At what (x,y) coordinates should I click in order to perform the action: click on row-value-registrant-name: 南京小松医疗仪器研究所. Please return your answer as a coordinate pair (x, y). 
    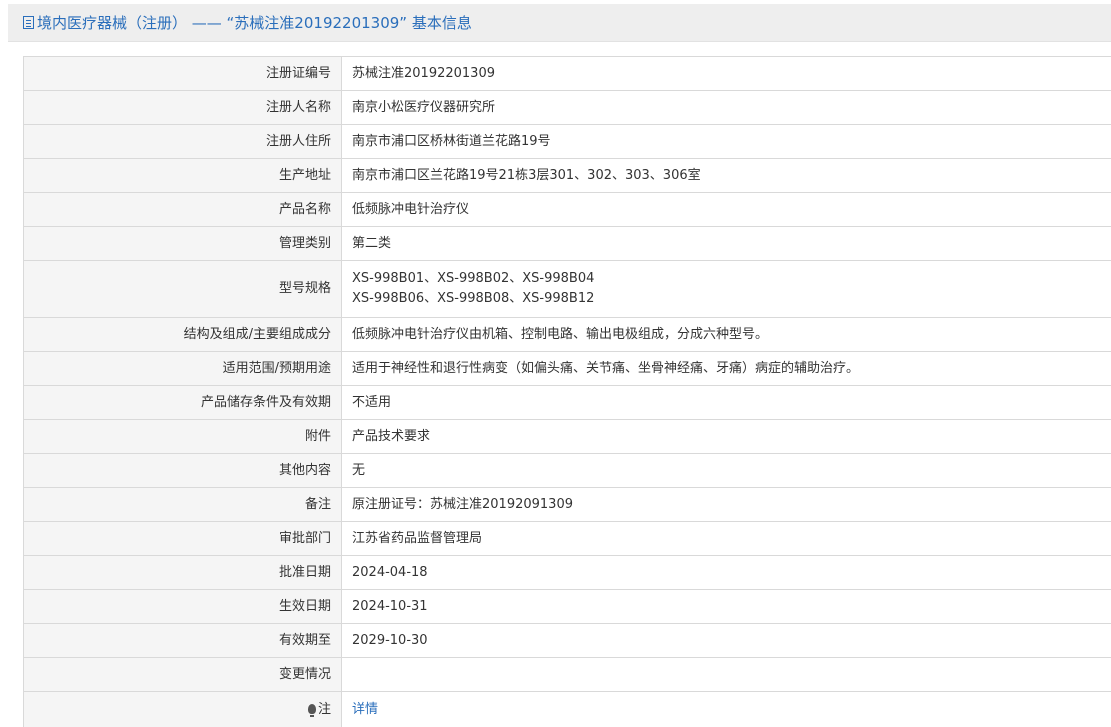
    Looking at the image, I should click on (726, 107).